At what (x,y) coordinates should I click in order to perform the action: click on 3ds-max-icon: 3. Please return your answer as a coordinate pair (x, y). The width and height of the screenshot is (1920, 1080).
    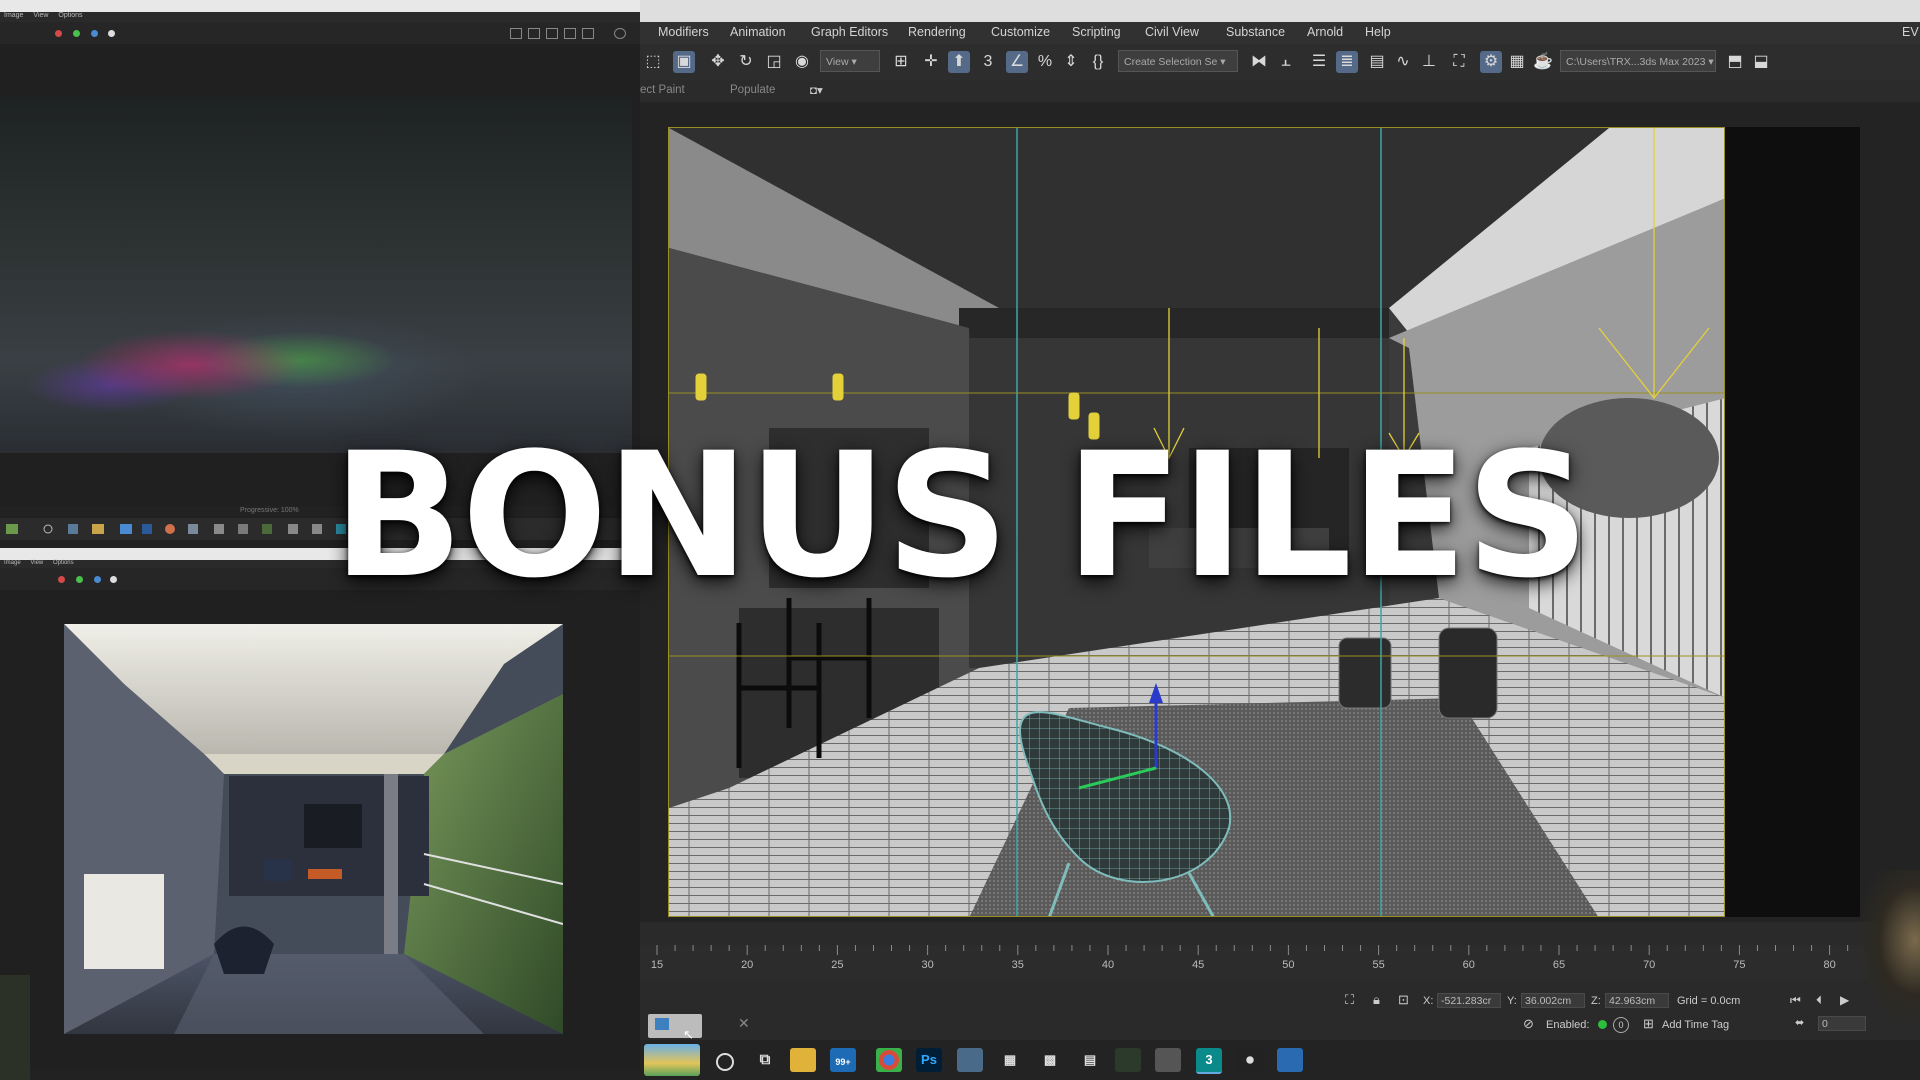
    Looking at the image, I should click on (1209, 1061).